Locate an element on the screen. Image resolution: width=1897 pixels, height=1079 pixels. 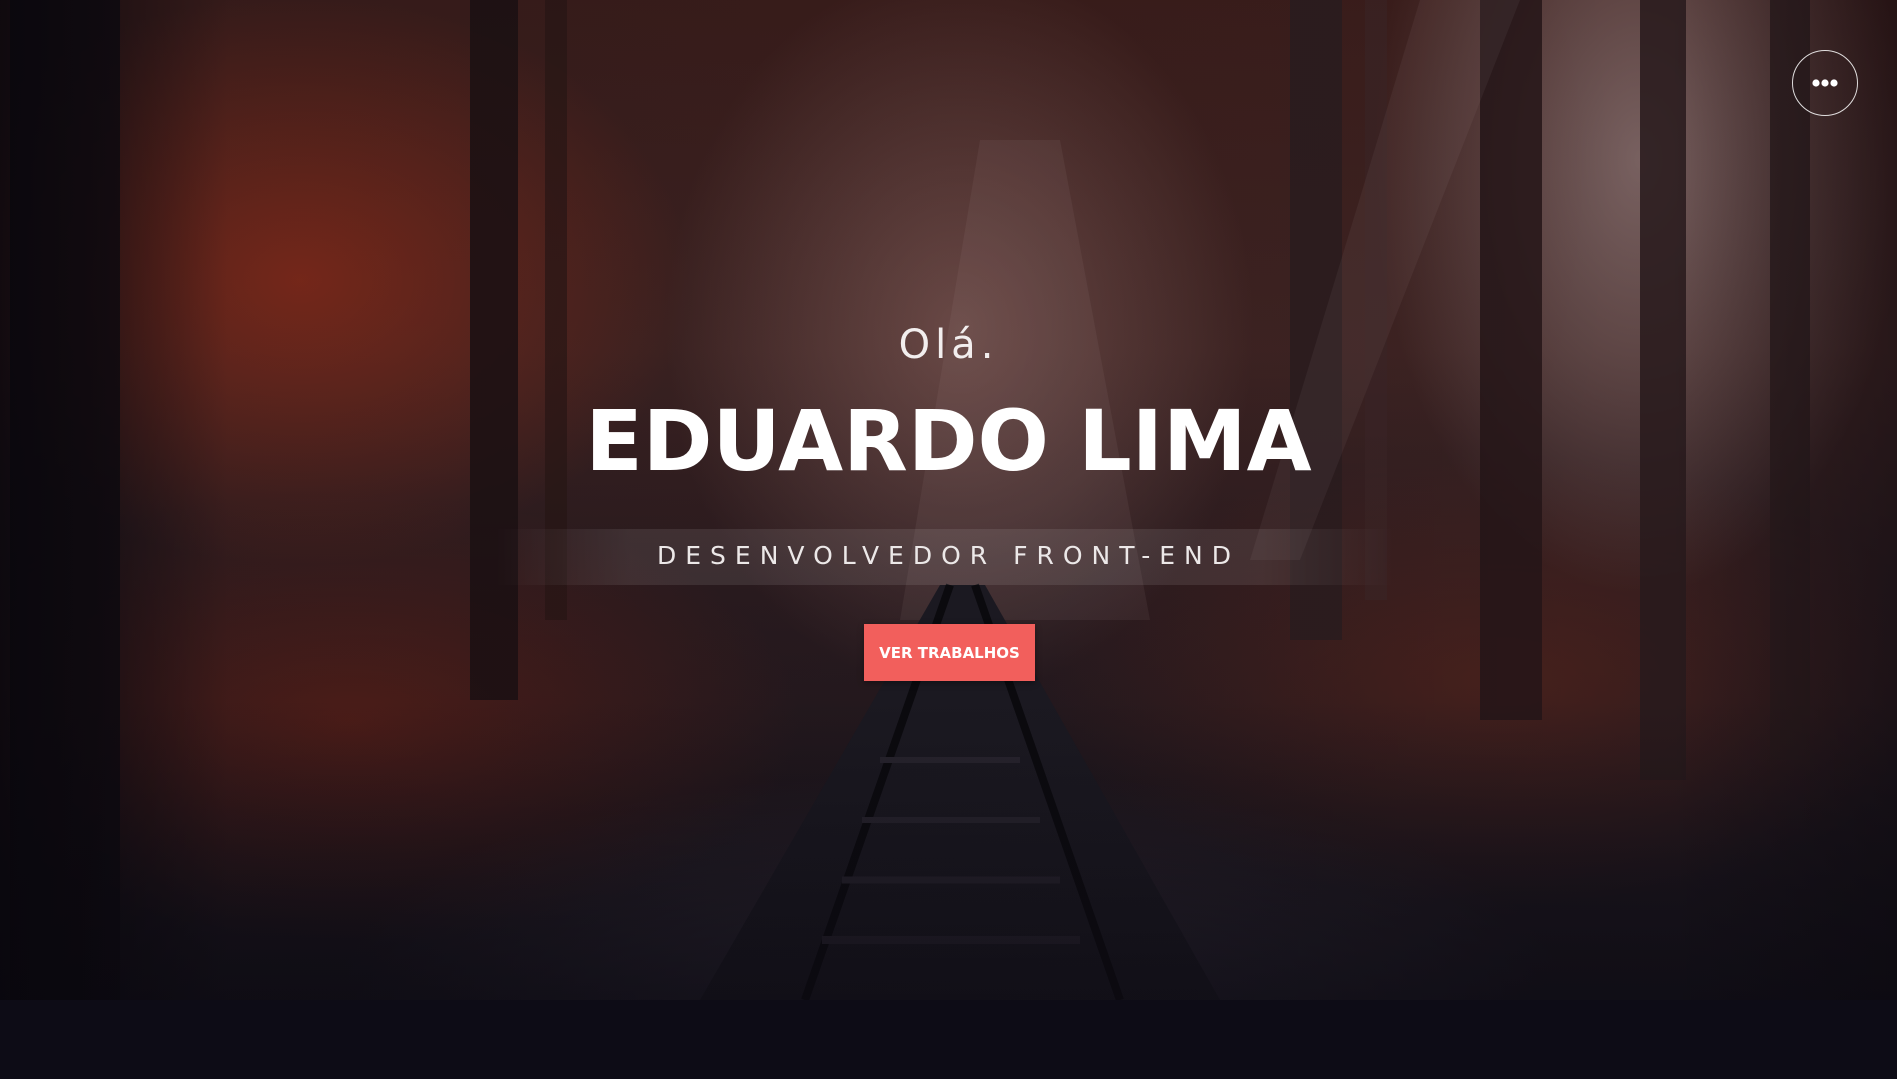
menu-button is located at coordinates (1825, 83).